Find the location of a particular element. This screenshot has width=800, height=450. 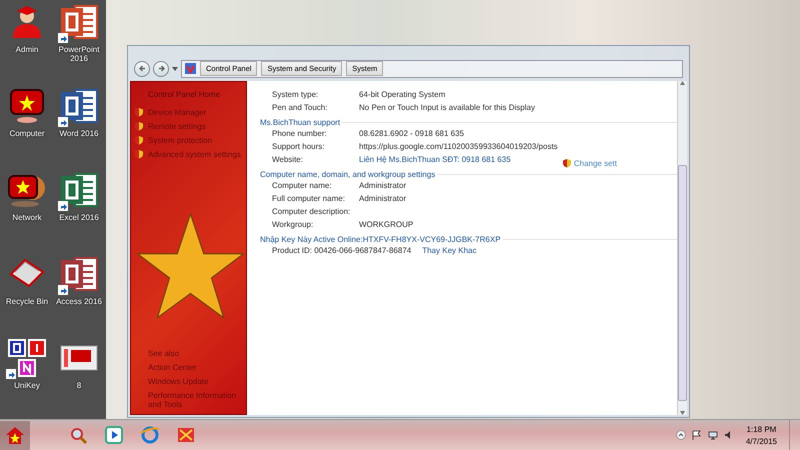

icon-label: Recycle Bin is located at coordinates (27, 301).